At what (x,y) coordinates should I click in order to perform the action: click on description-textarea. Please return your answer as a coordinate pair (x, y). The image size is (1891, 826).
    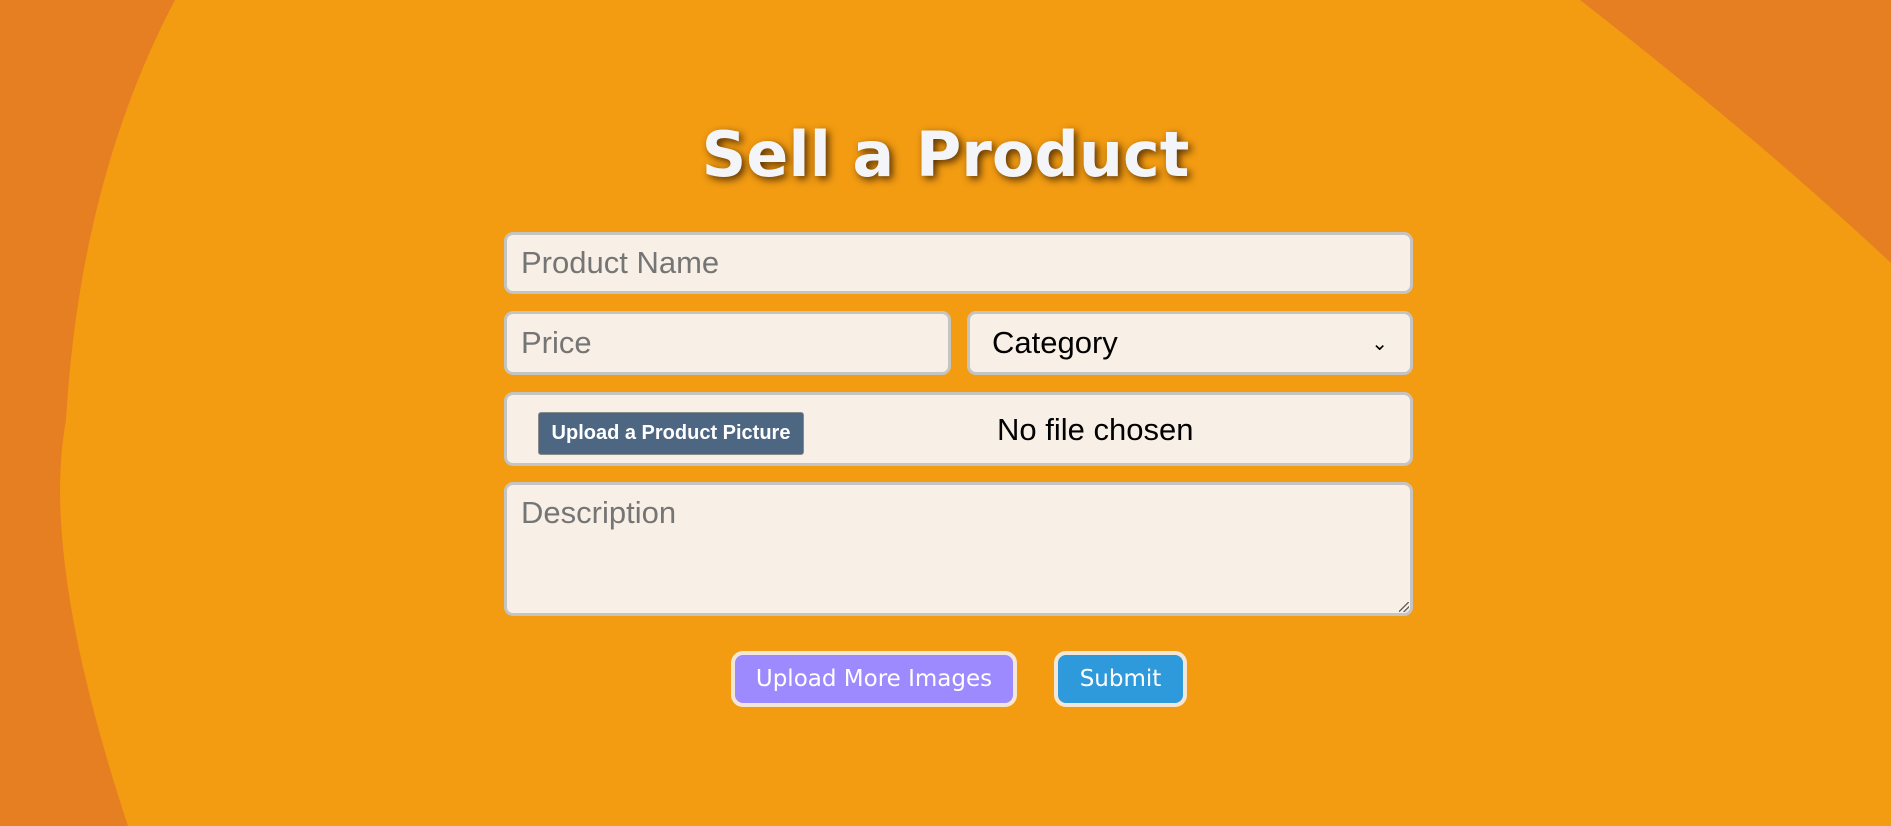
    Looking at the image, I should click on (958, 549).